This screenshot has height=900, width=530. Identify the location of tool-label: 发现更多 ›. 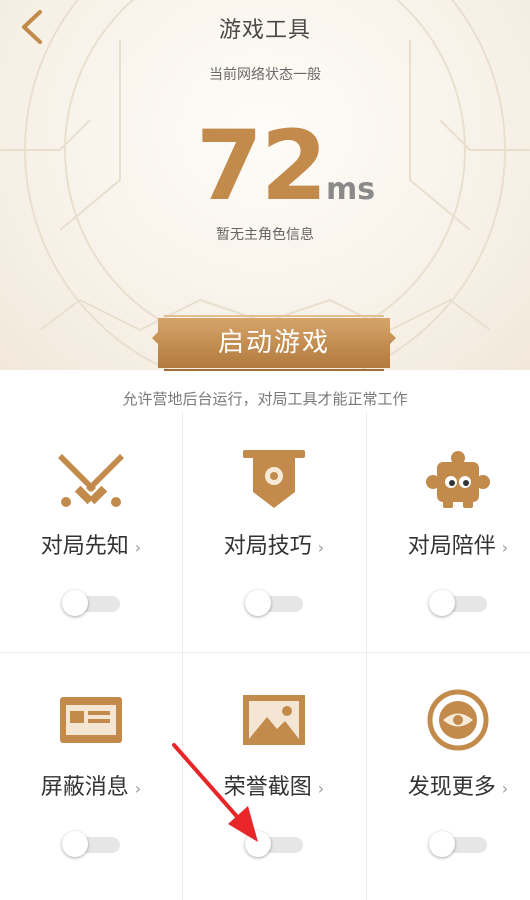
(448, 785).